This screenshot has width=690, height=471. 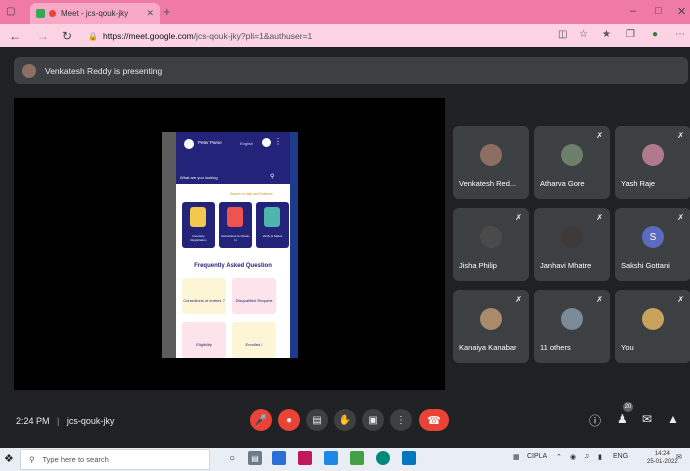 What do you see at coordinates (586, 456) in the screenshot?
I see `volume-icon: ♫` at bounding box center [586, 456].